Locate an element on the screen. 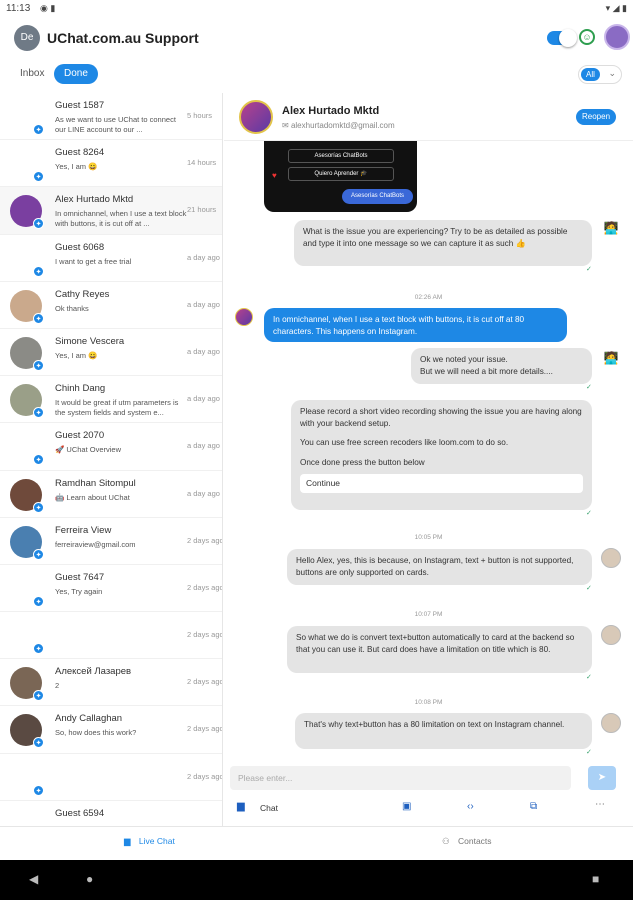 This screenshot has height=900, width=633. workspace-title: UChat.com.au Support is located at coordinates (123, 38).